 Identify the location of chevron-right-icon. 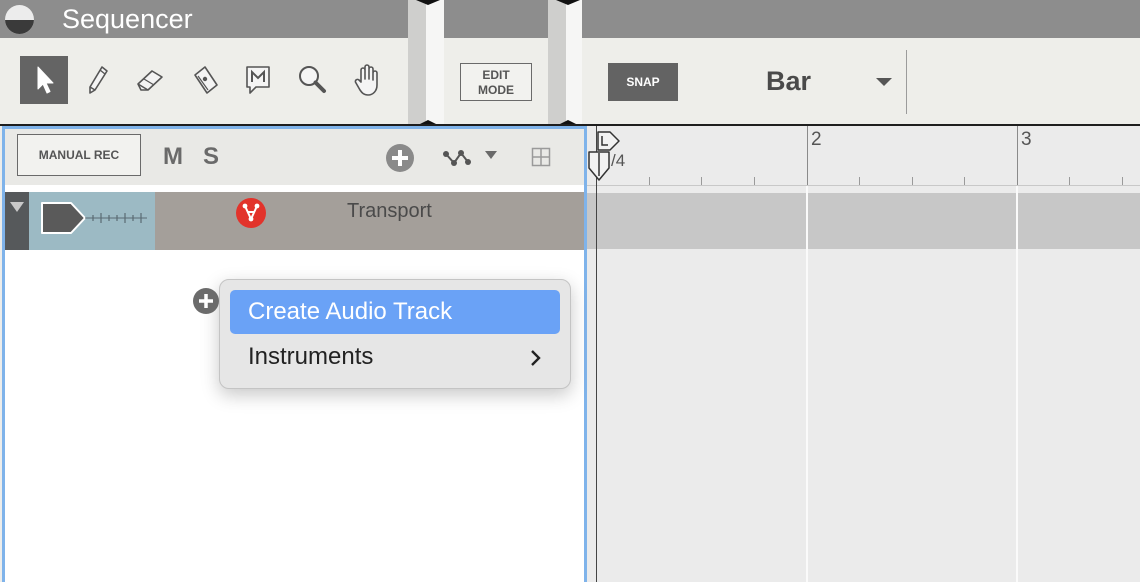
(536, 358).